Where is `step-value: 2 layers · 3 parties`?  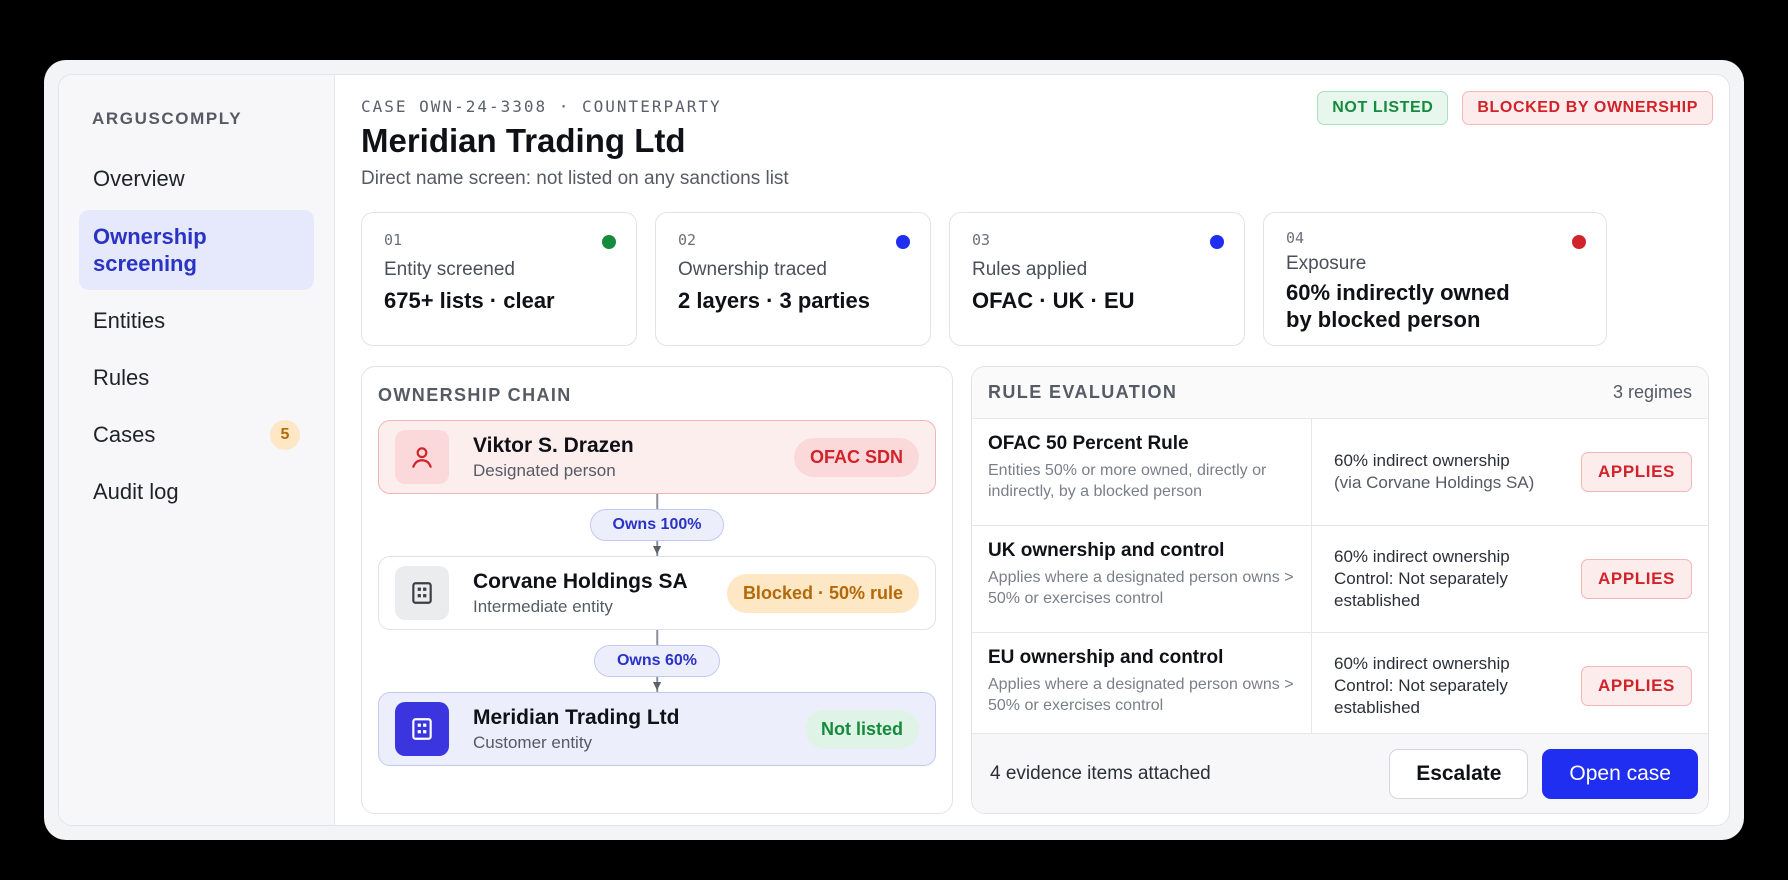 step-value: 2 layers · 3 parties is located at coordinates (774, 300).